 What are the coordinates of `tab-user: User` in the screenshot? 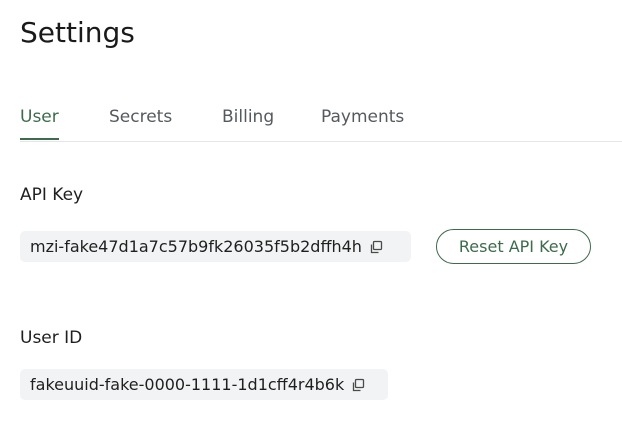 It's located at (39, 122).